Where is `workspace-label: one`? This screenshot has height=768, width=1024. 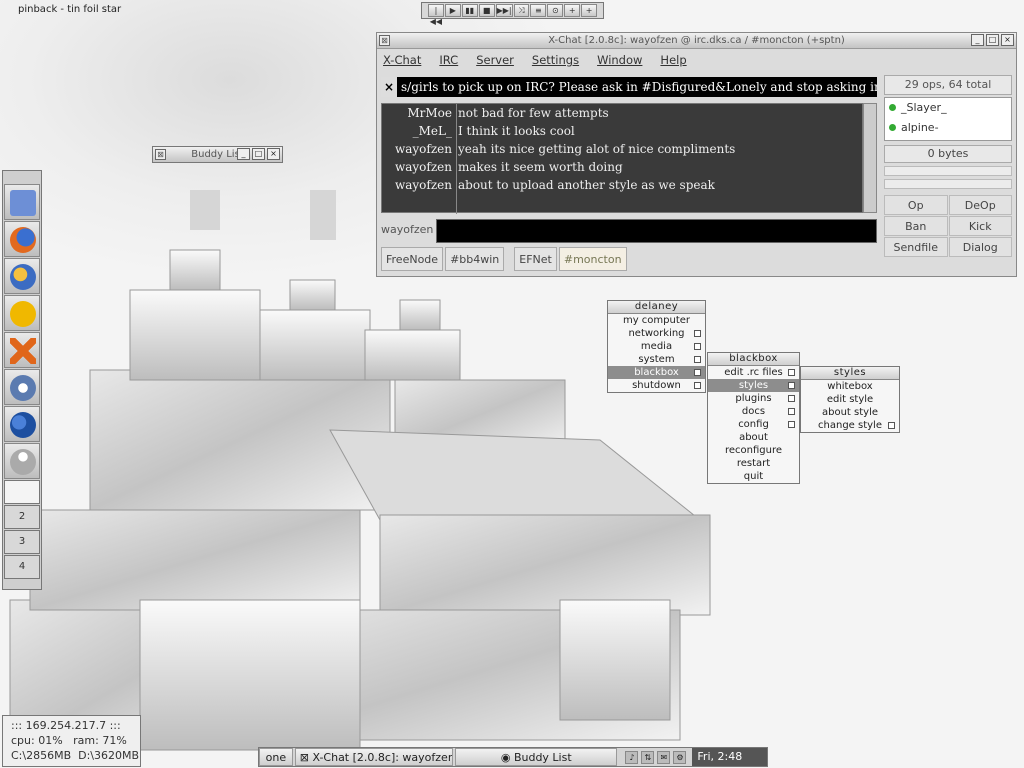
workspace-label: one is located at coordinates (276, 757).